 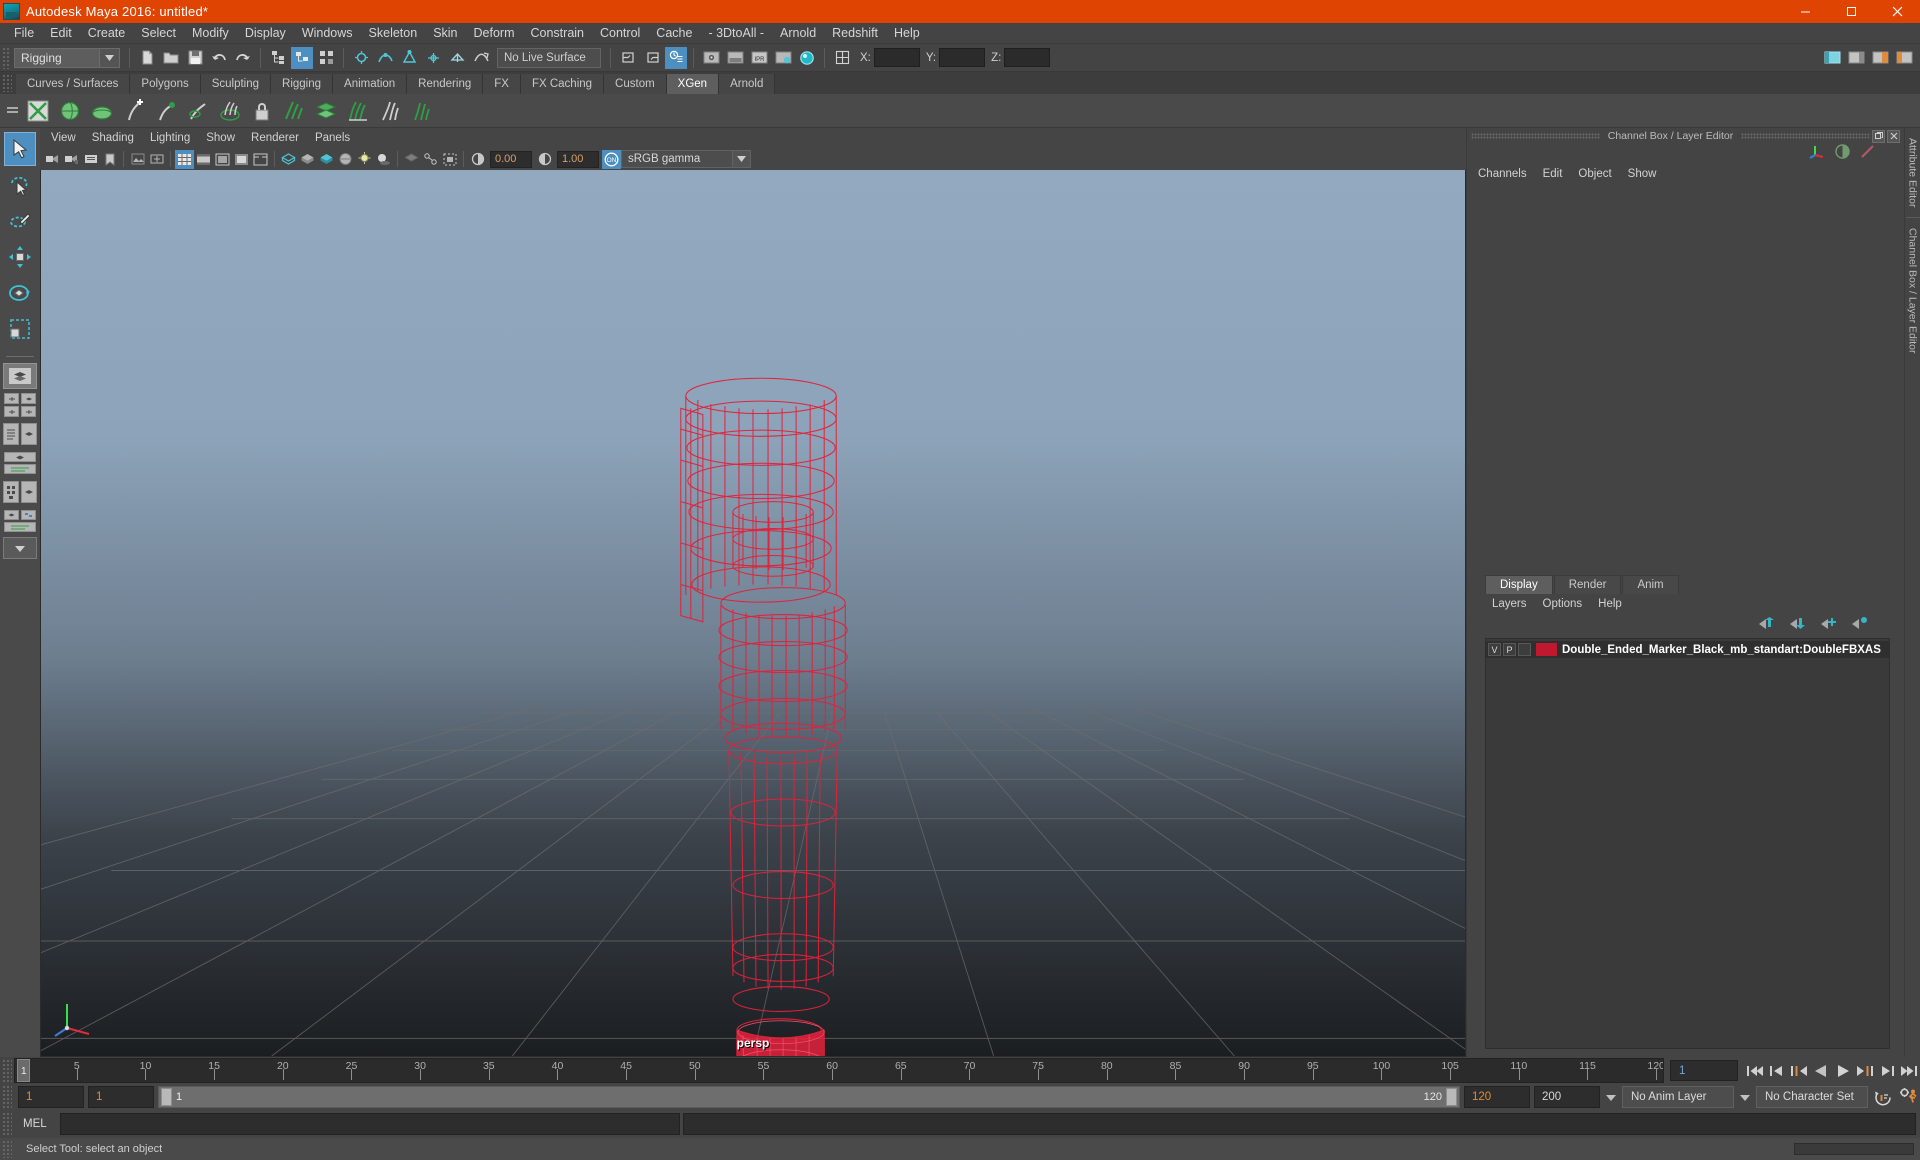 What do you see at coordinates (73, 84) in the screenshot?
I see `shelf-tab-curves-surfaces: Curves / Surfaces` at bounding box center [73, 84].